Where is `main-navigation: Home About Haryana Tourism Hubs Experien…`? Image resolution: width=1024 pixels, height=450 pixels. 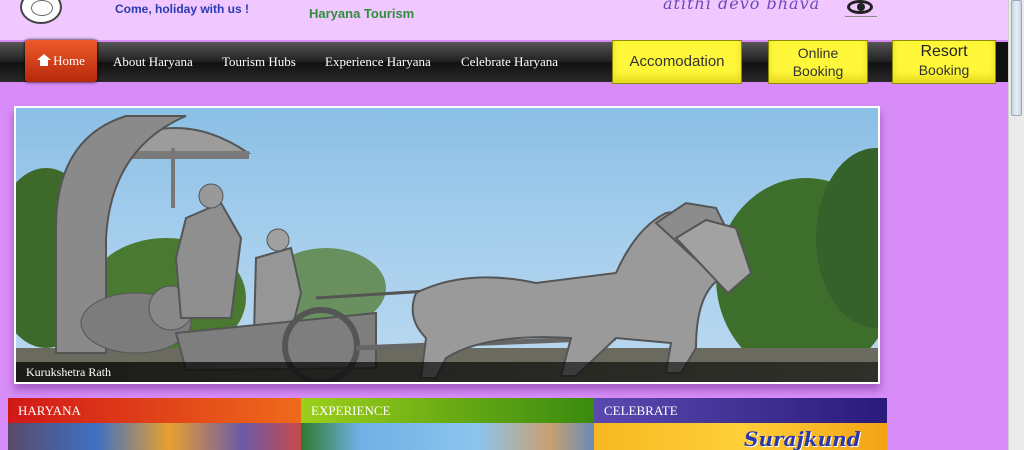
main-navigation: Home About Haryana Tourism Hubs Experien… is located at coordinates (504, 62).